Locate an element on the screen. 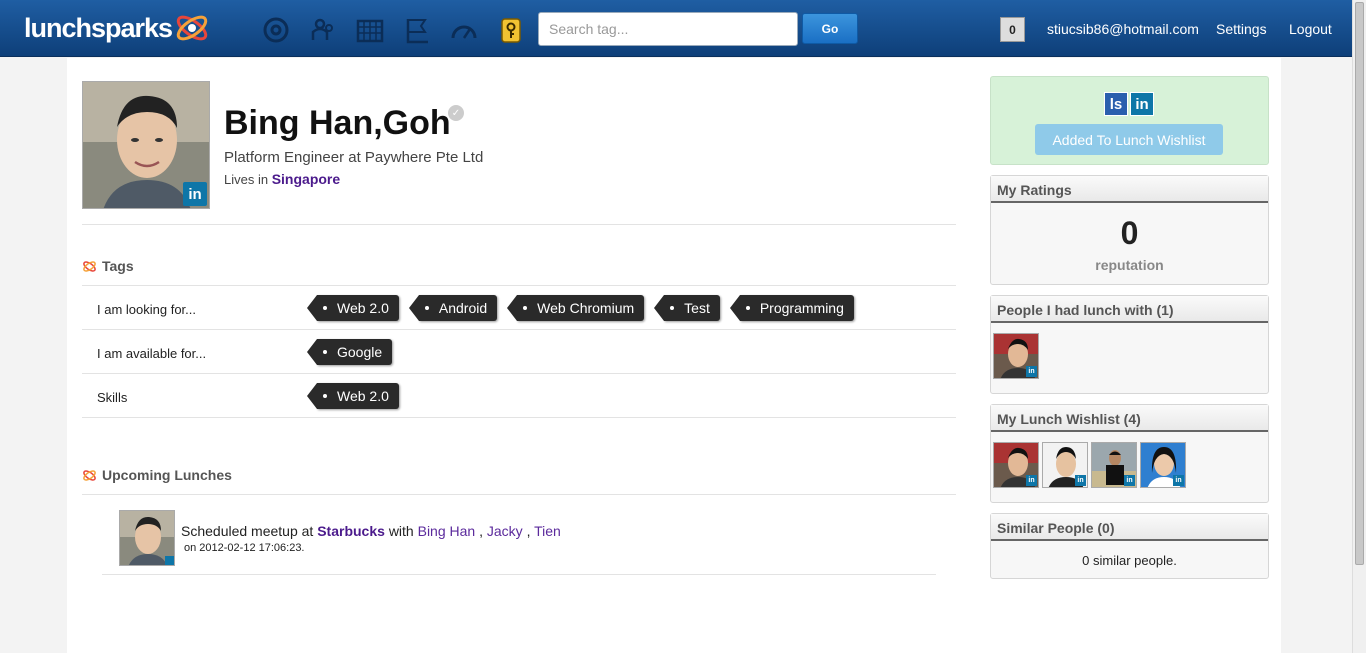 This screenshot has height=653, width=1366. tag-list: Web 2.0 is located at coordinates (353, 396).